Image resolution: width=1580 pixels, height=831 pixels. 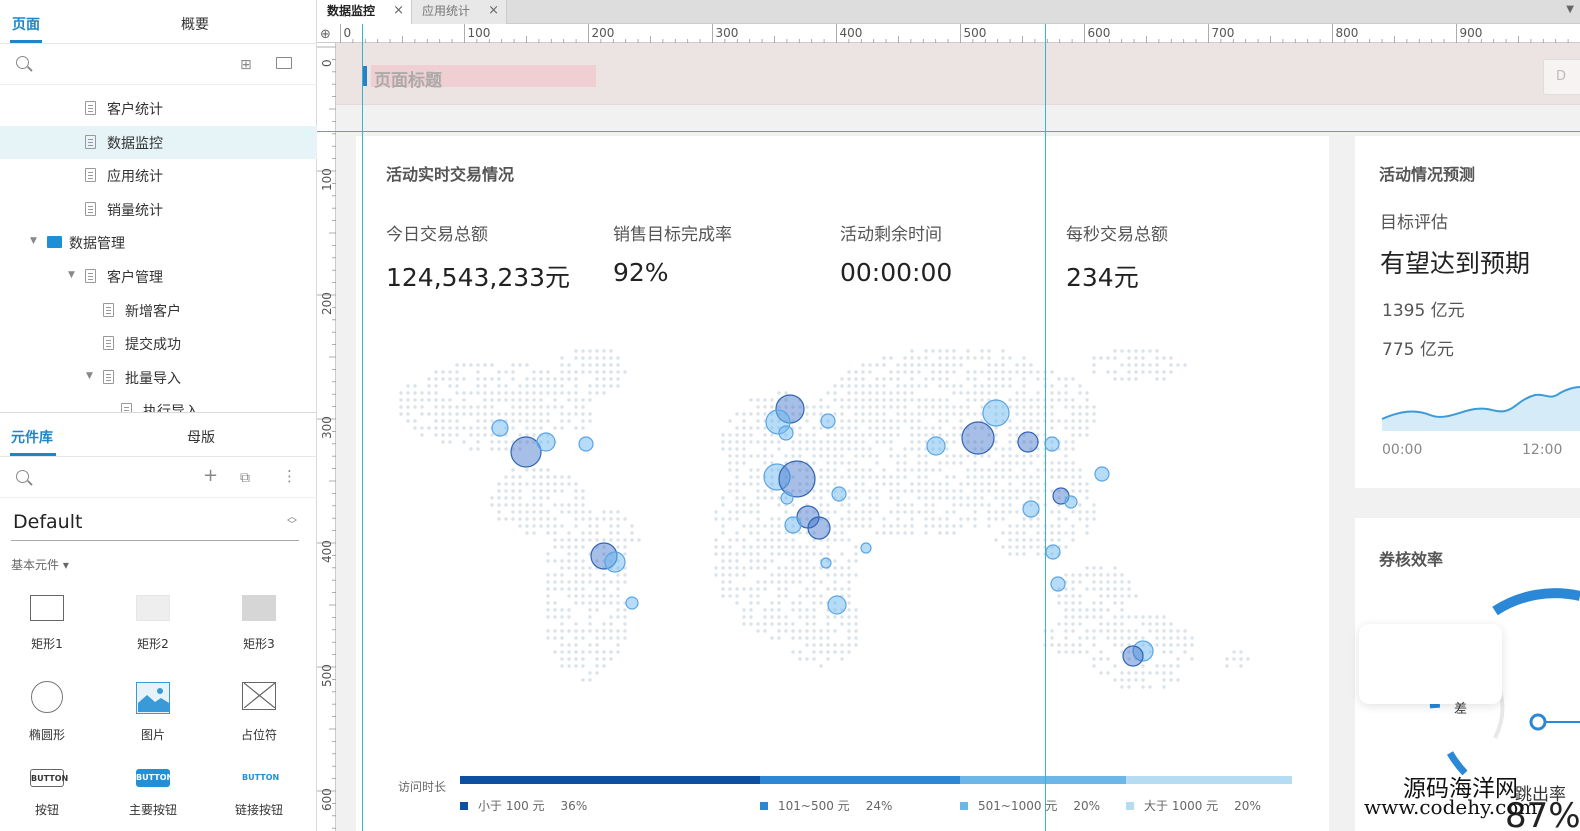 What do you see at coordinates (155, 524) in the screenshot?
I see `library-select: Default ︿ ﹀` at bounding box center [155, 524].